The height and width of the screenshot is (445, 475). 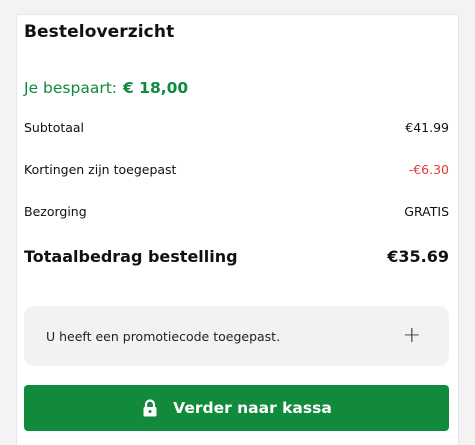 What do you see at coordinates (412, 336) in the screenshot?
I see `plus-icon: +` at bounding box center [412, 336].